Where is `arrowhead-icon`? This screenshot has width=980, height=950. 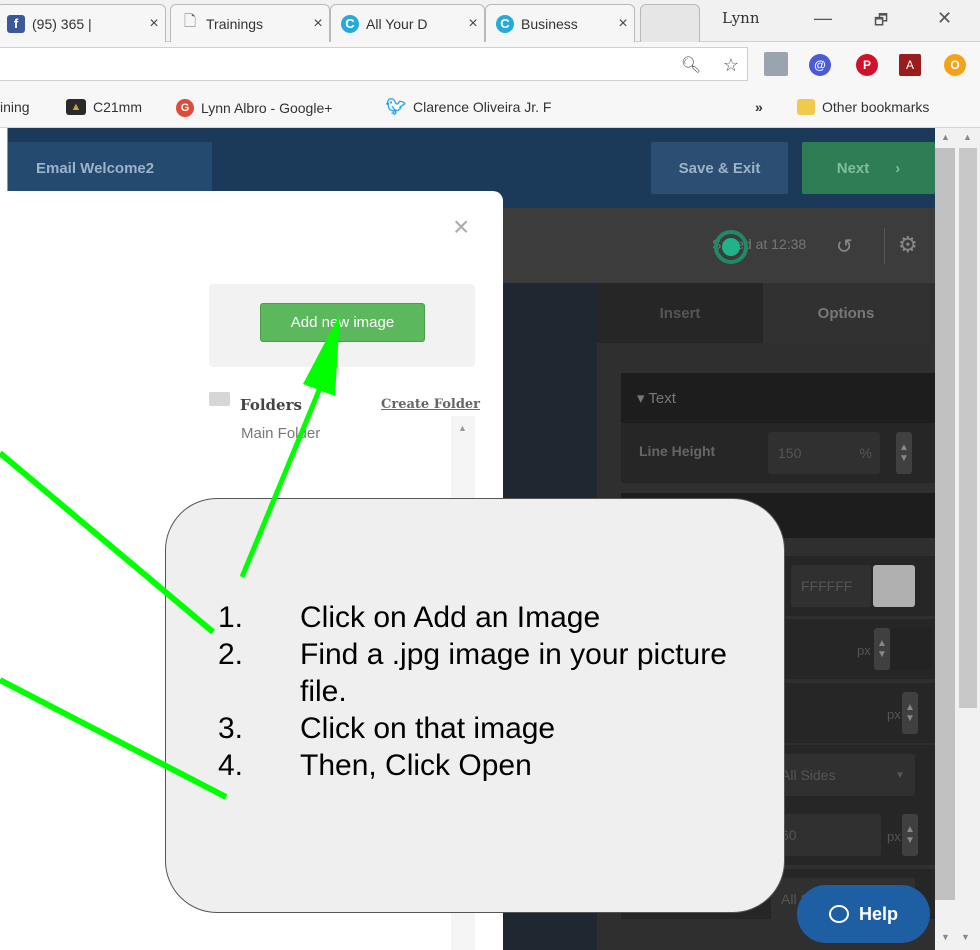 arrowhead-icon is located at coordinates (321, 355).